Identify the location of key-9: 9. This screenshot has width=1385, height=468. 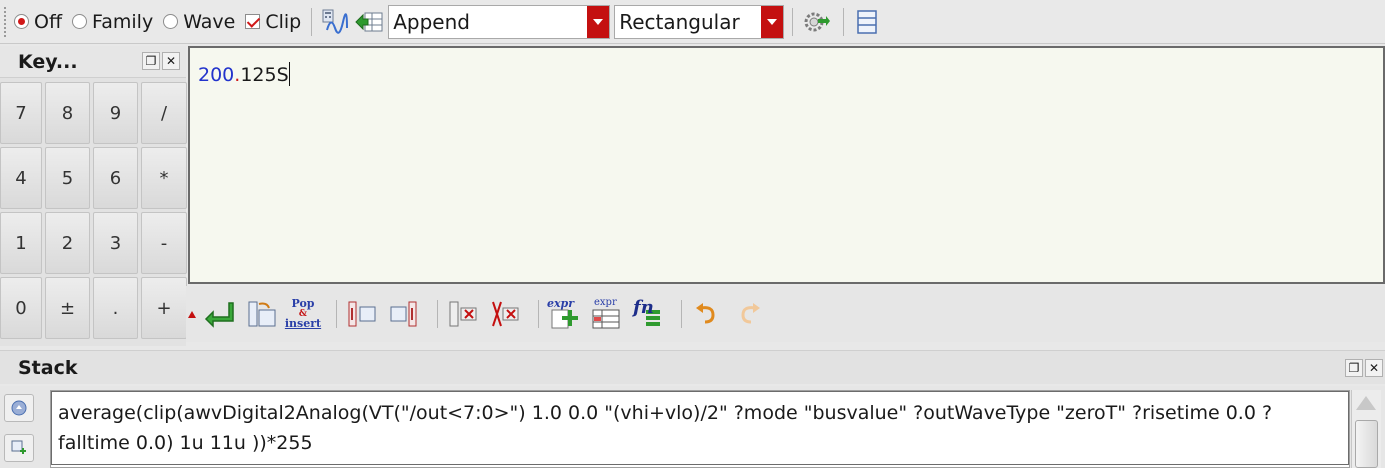
(115, 113).